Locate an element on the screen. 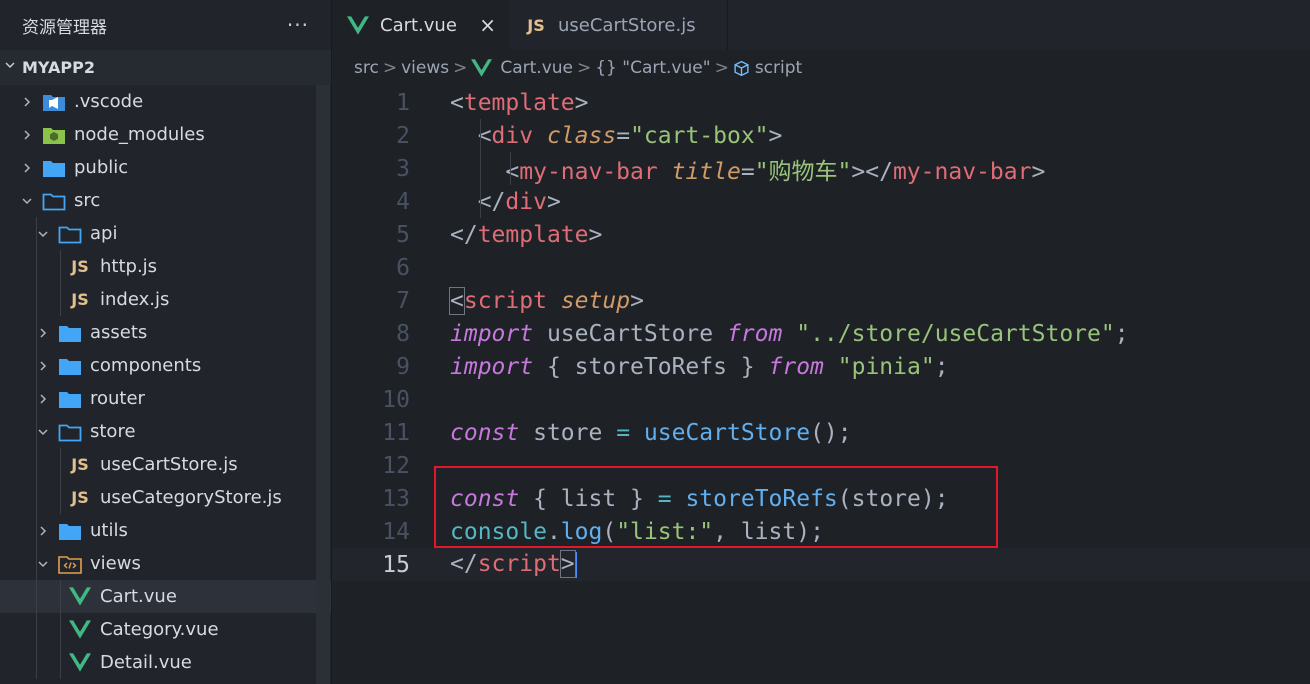  code-token: "cart-box" is located at coordinates (699, 135).